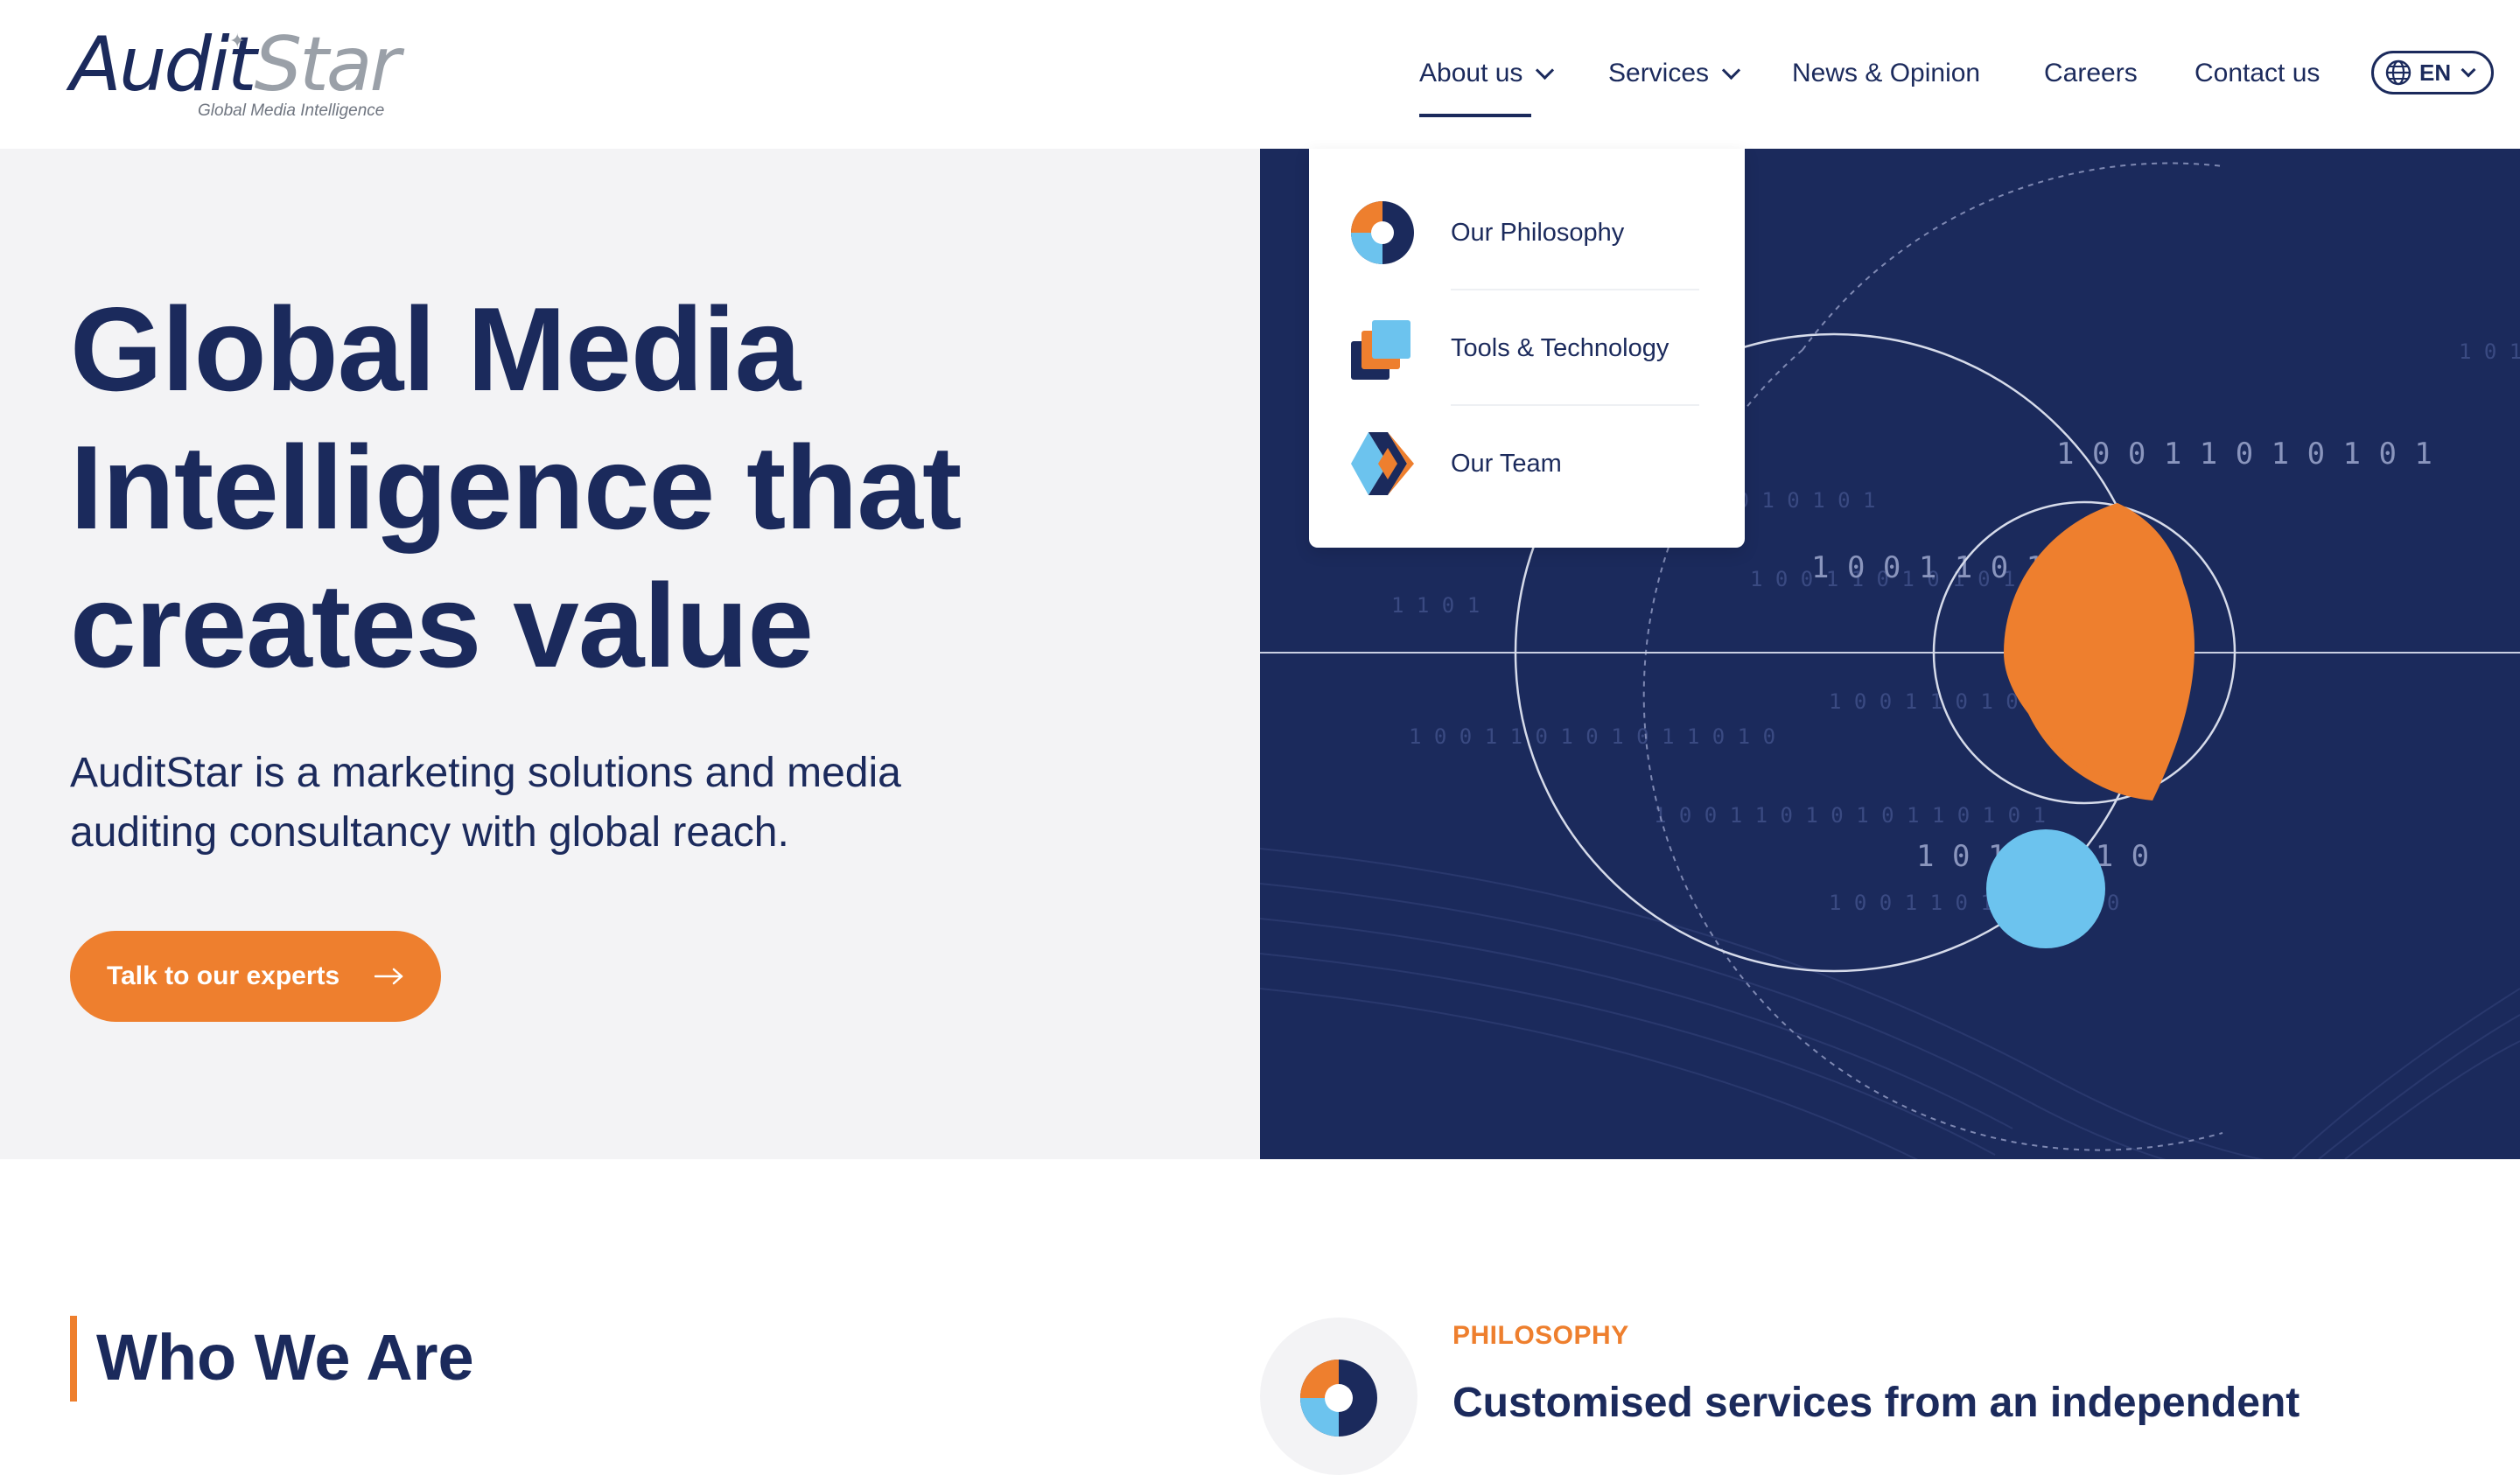 This screenshot has height=1475, width=2520. I want to click on svg-text:1 0 0 1 1 0 1 0 1 0 1 1: 1 0 0 1 1 0 1 0 1 0 1 1 0 1 0 1, so click(1850, 815).